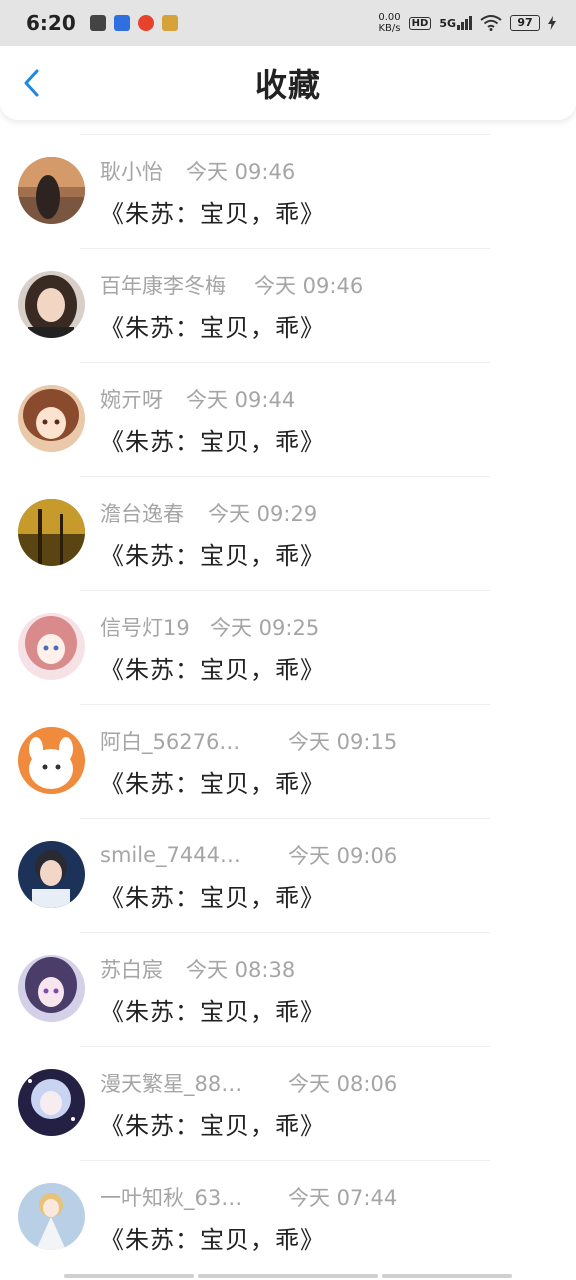 The width and height of the screenshot is (576, 1280). Describe the element at coordinates (145, 23) in the screenshot. I see `weibo-icon` at that location.